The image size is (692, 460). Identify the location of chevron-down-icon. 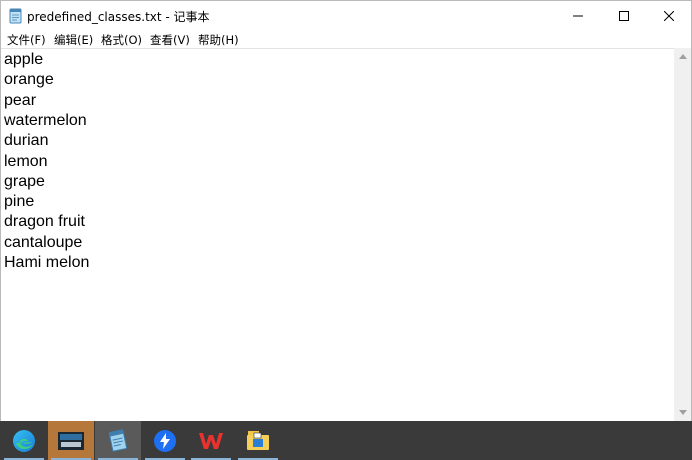
(682, 412).